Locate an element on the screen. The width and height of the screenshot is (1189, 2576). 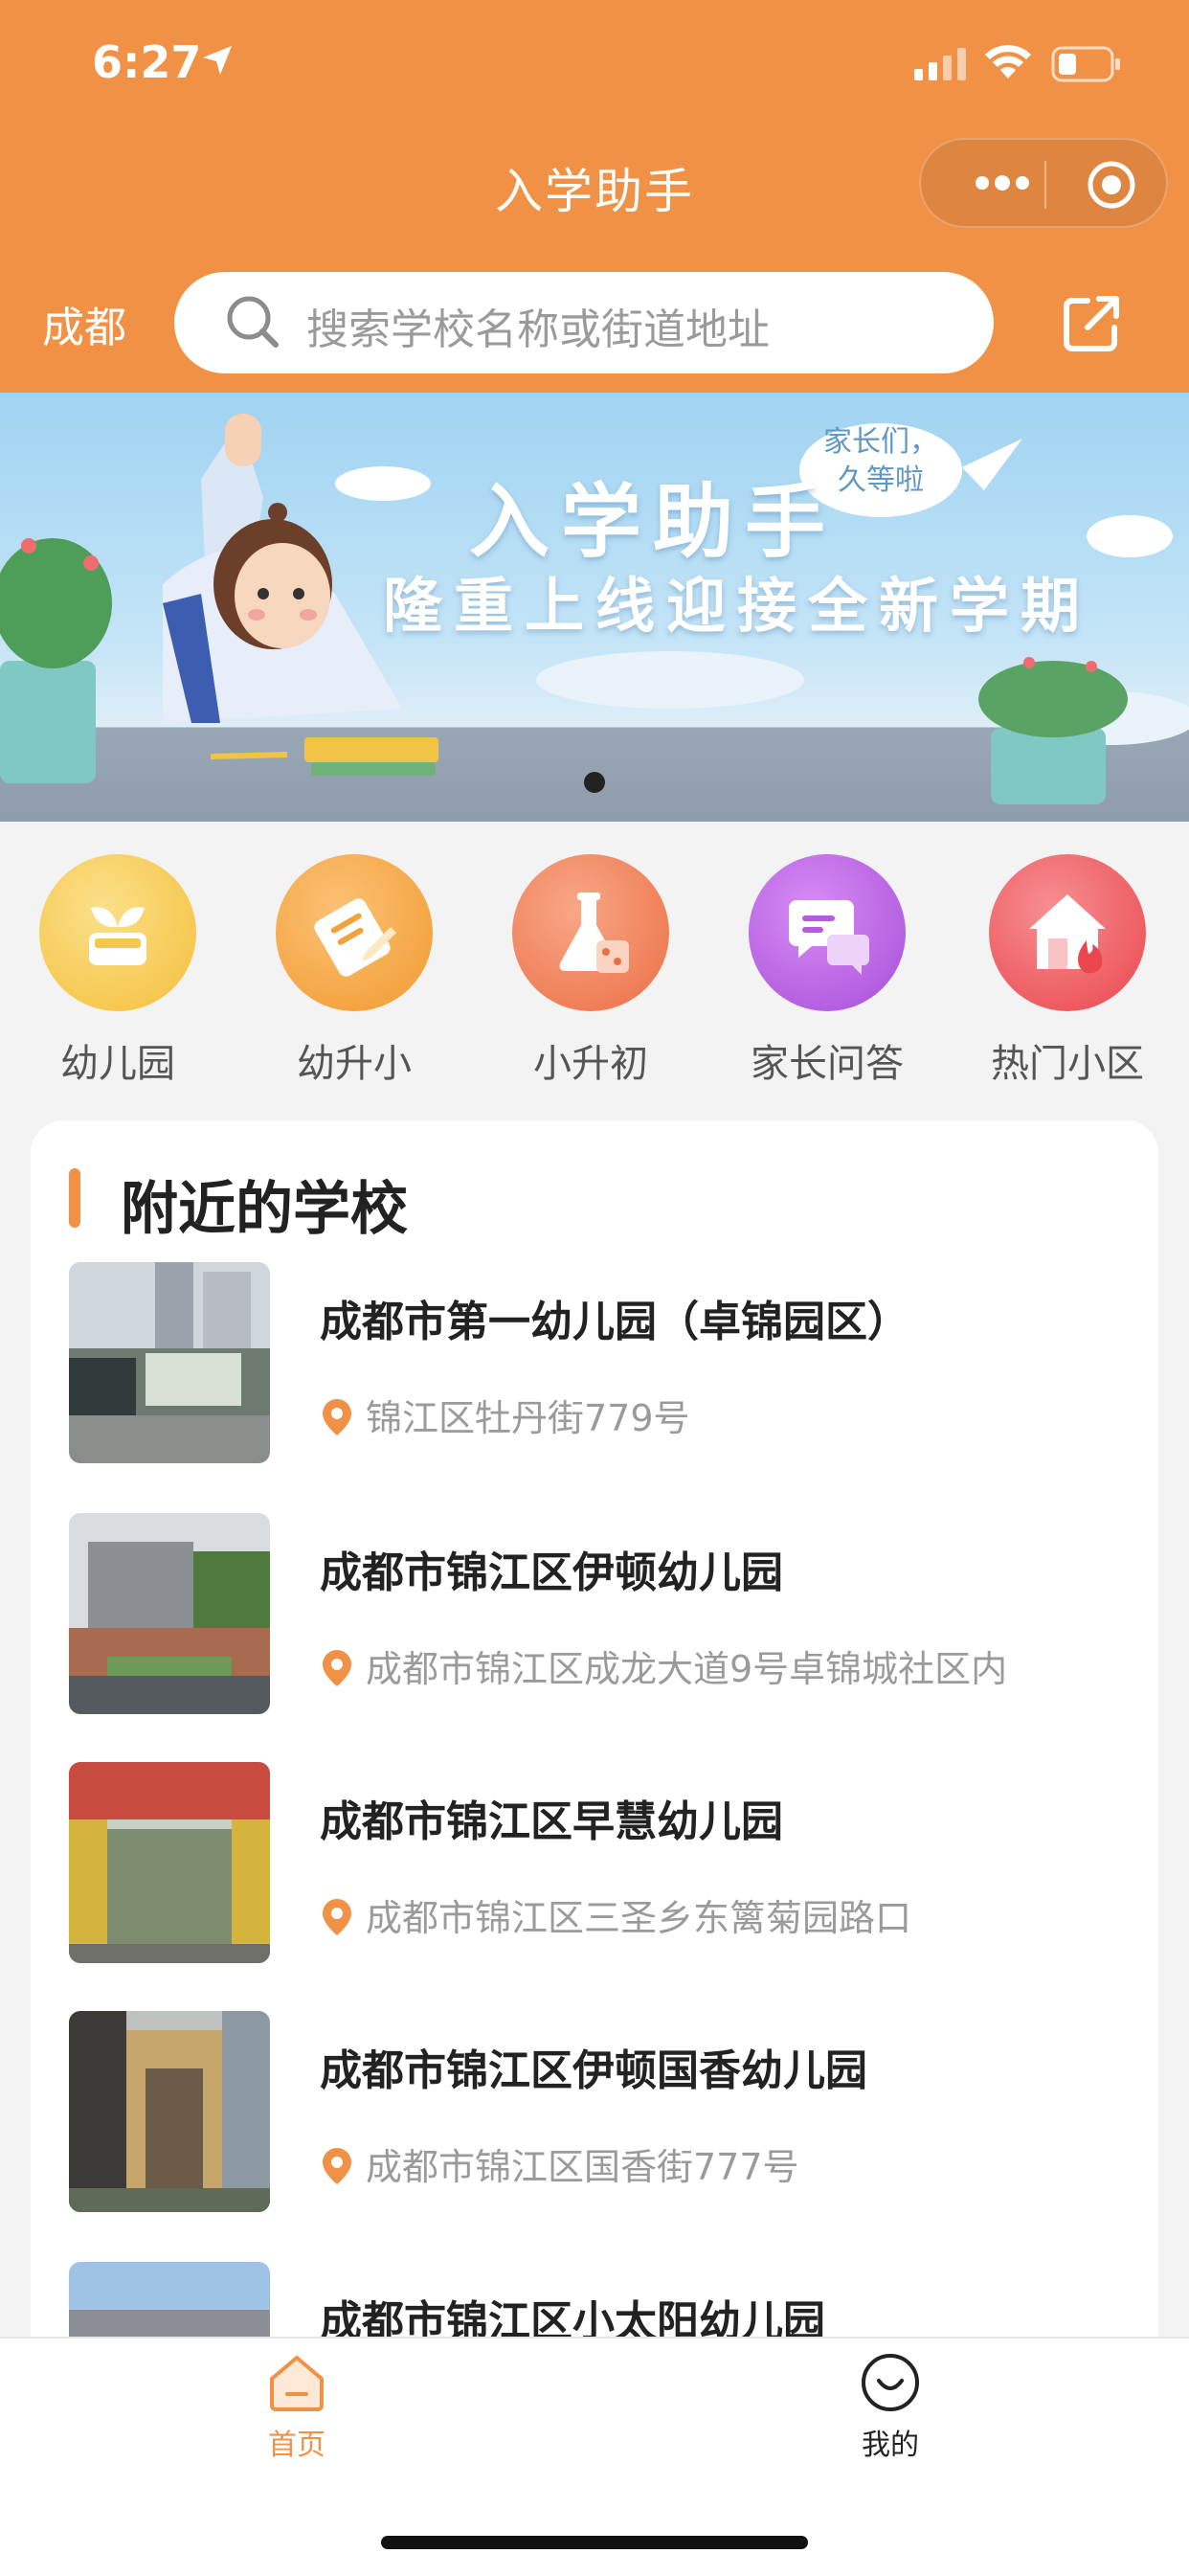
share-icon is located at coordinates (1091, 323).